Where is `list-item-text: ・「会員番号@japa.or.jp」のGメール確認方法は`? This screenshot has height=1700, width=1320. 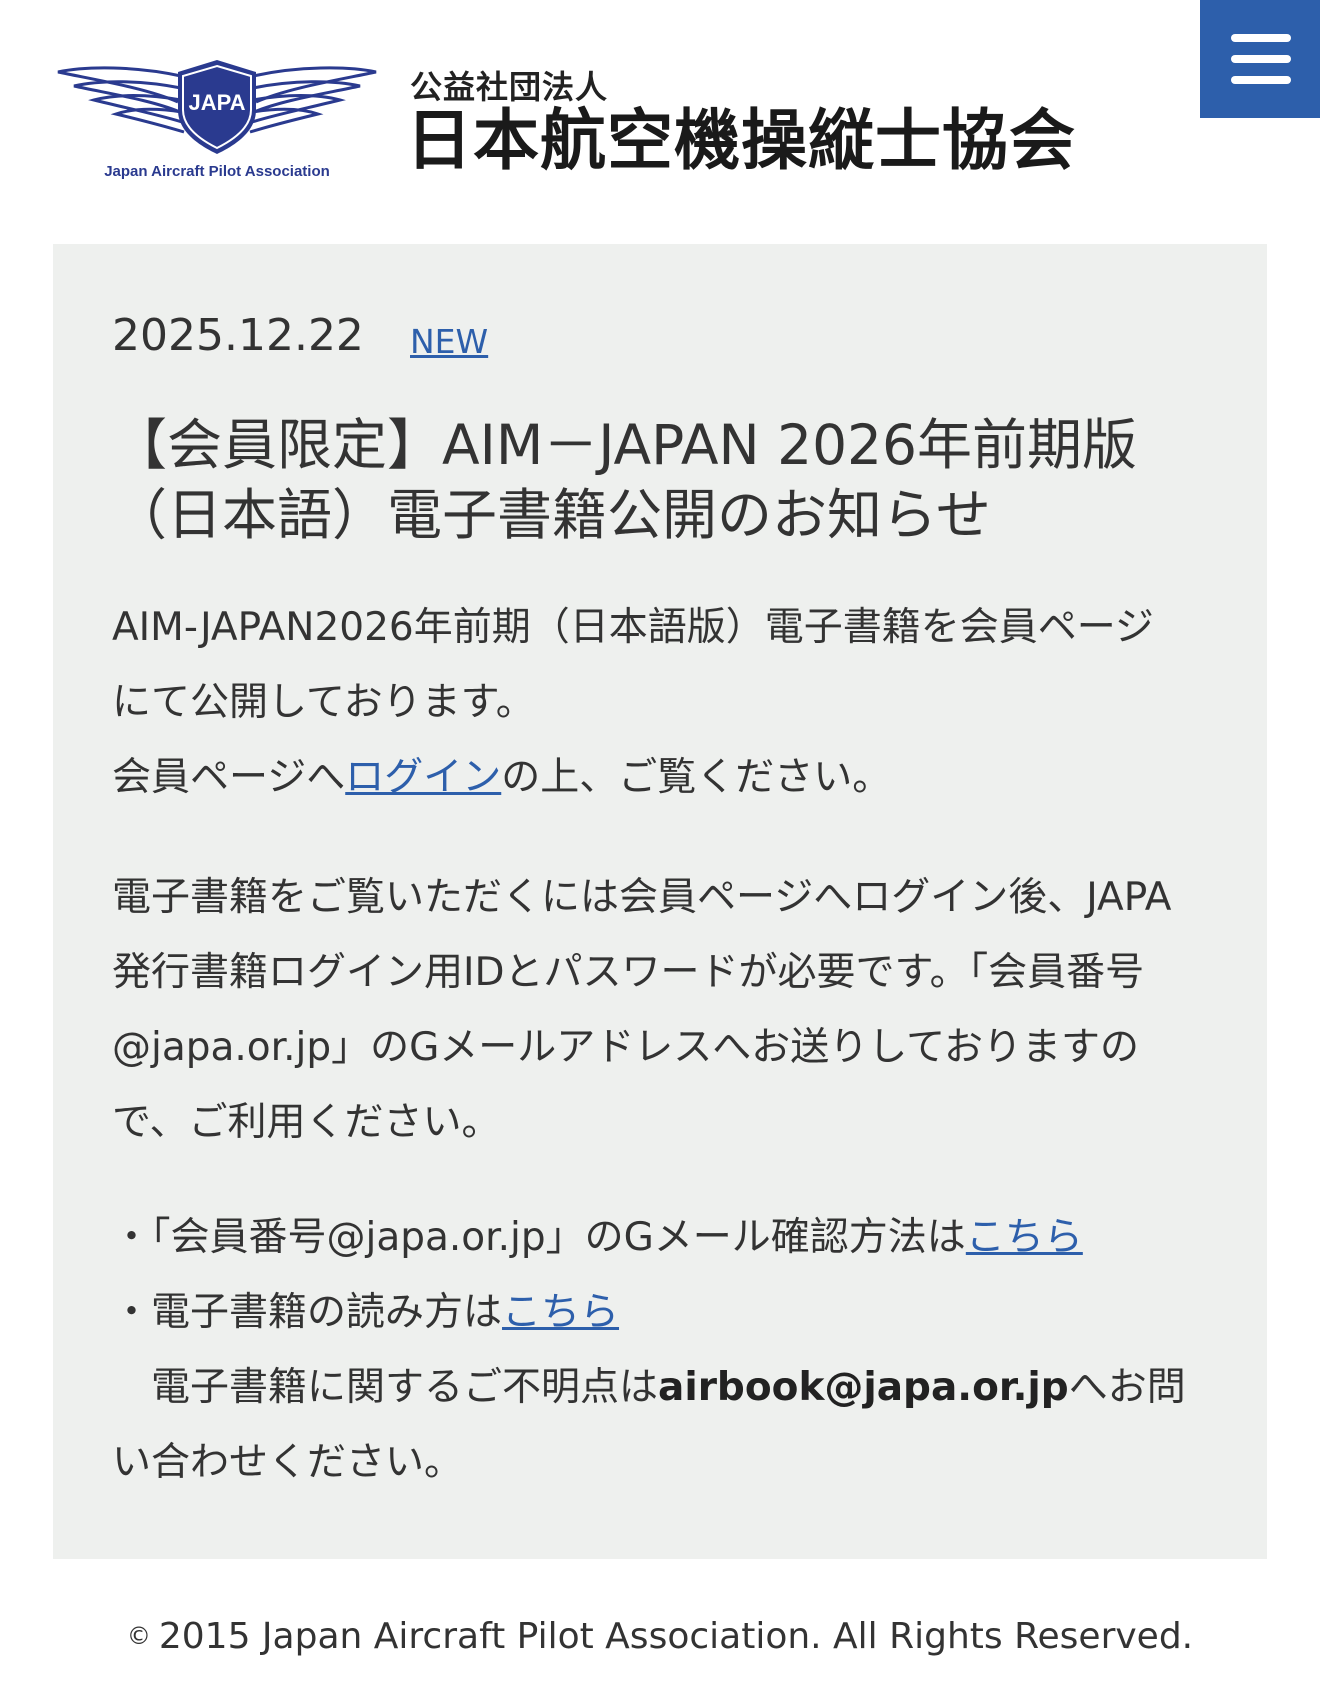 list-item-text: ・「会員番号@japa.or.jp」のGメール確認方法は is located at coordinates (539, 1237).